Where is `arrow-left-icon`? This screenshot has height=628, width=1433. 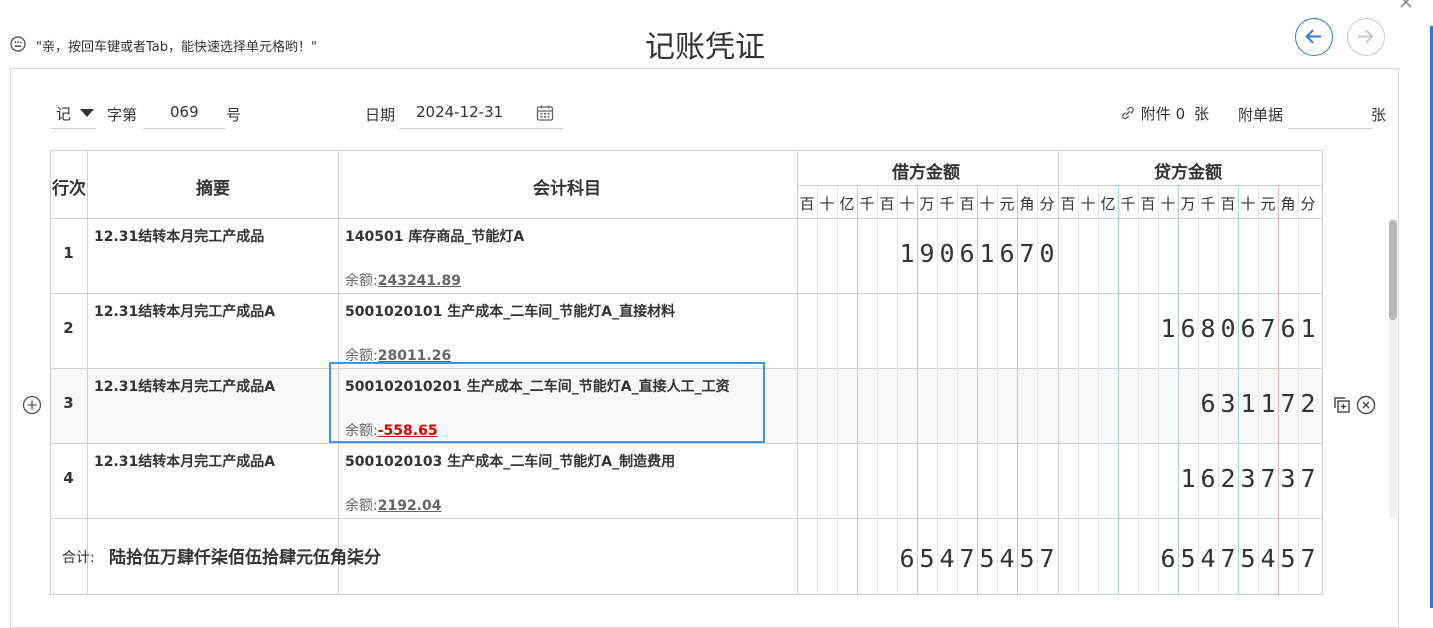 arrow-left-icon is located at coordinates (1313, 36).